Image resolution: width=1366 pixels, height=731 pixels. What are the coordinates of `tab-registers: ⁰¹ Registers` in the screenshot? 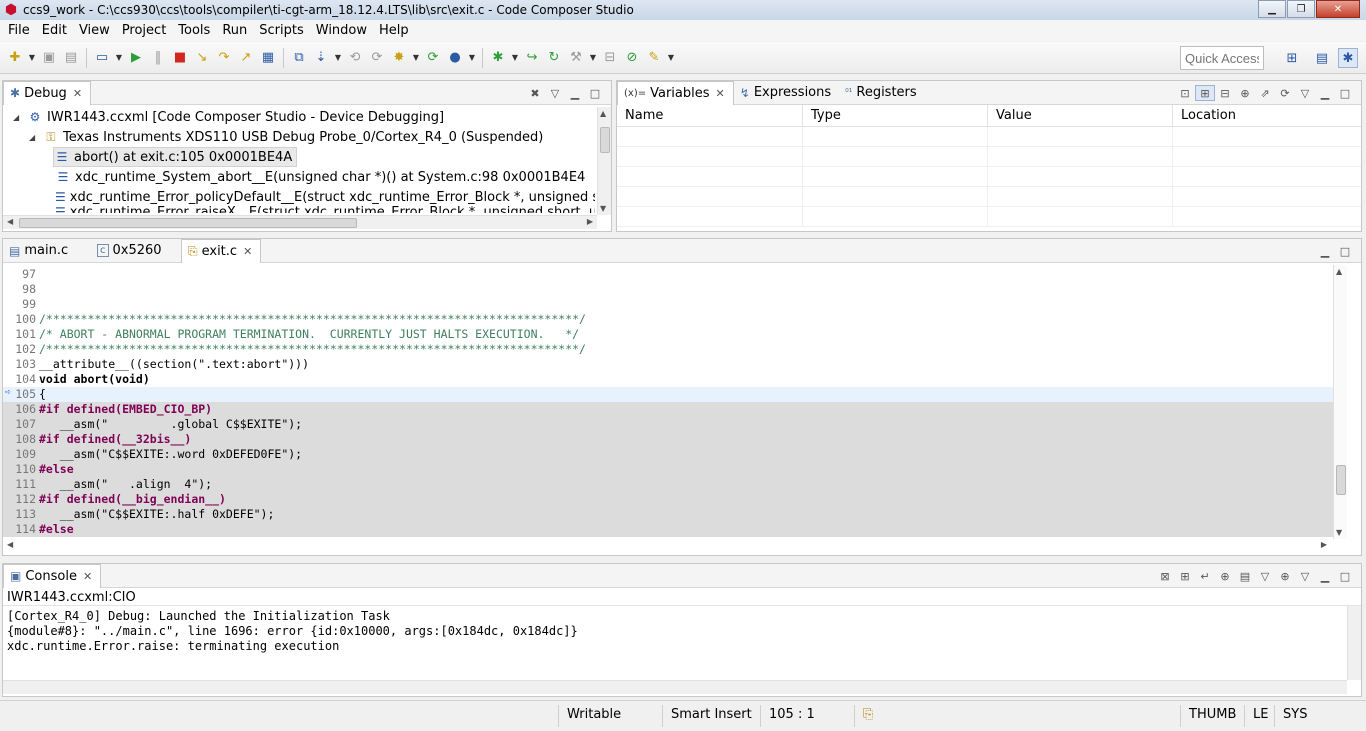 It's located at (882, 93).